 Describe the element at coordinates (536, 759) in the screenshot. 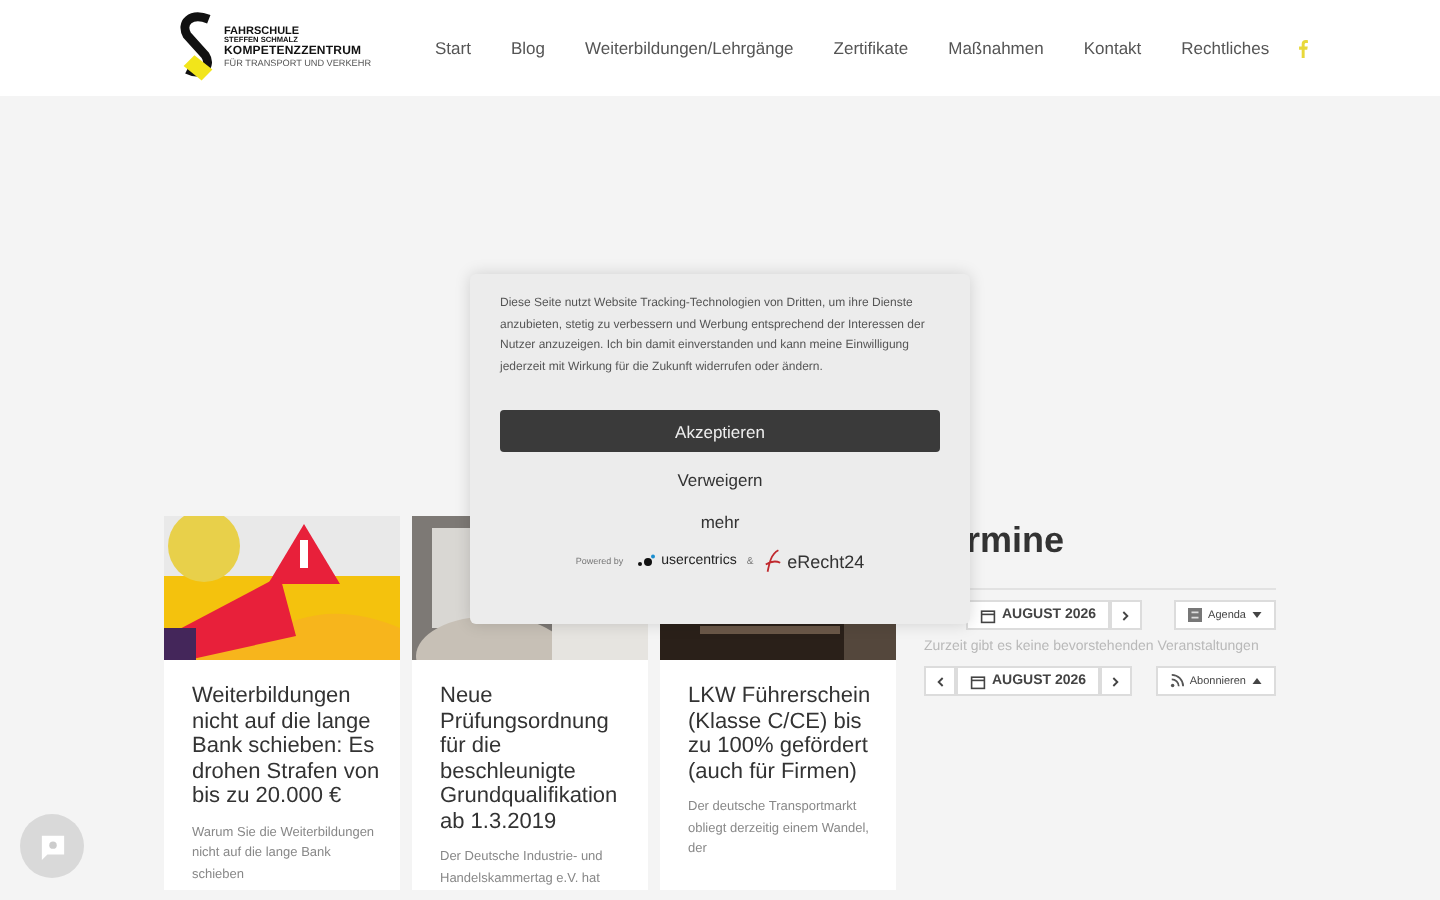

I see `post-title: Neue Prüfungsordnung für die beschleunigte Grundqualifikation ab 1.3.2019` at that location.